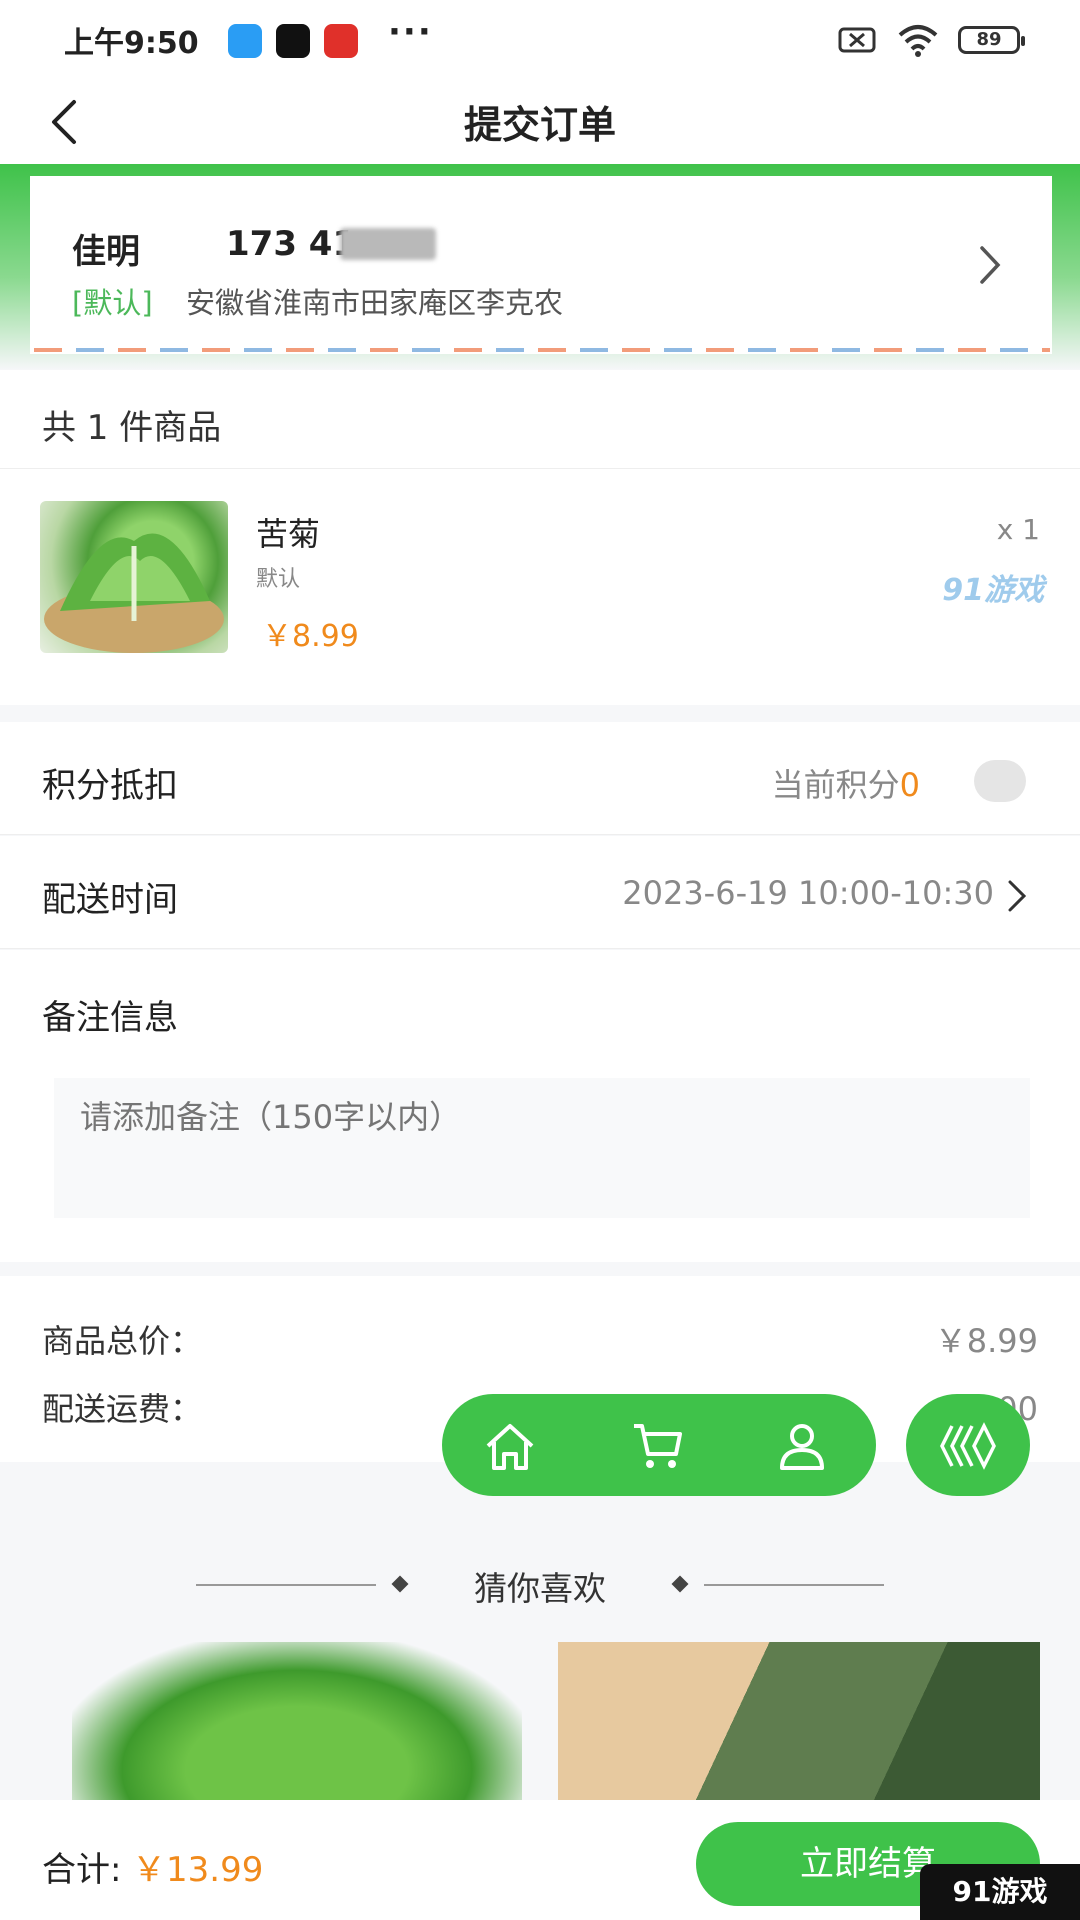 The height and width of the screenshot is (1920, 1080). I want to click on address-detail: 安徽省淮南市田家庵区李克农, so click(375, 303).